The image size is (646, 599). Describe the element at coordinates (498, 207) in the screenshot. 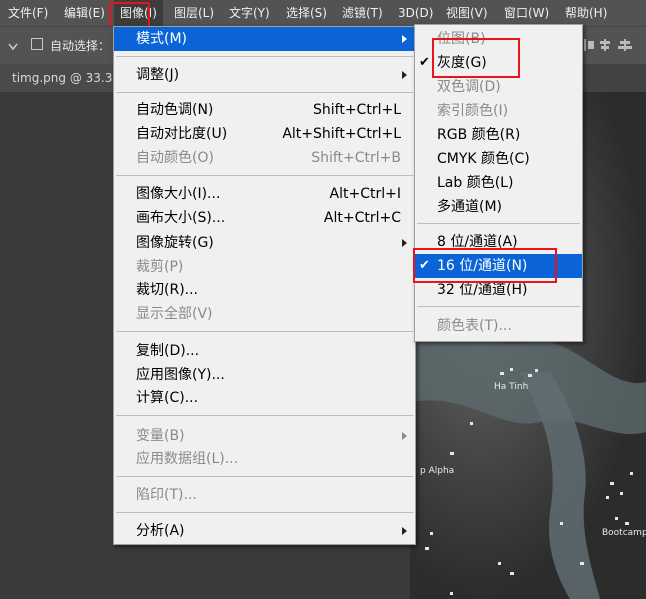

I see `submenu-item-multichannel: 多通道(M)` at that location.